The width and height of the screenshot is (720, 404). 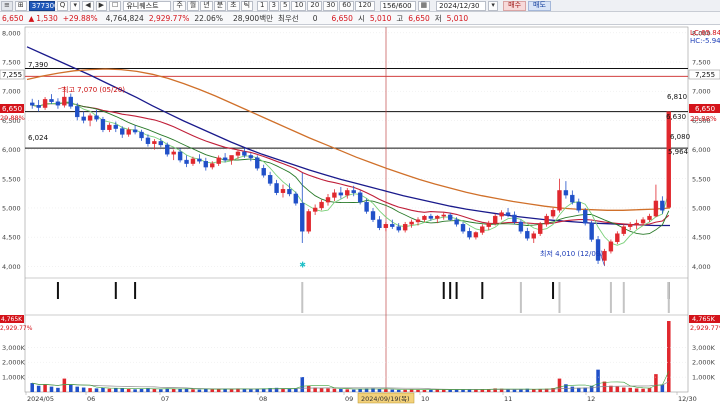 What do you see at coordinates (571, 253) in the screenshot?
I see `low-annotation: 최저 4,010 (12/09)` at bounding box center [571, 253].